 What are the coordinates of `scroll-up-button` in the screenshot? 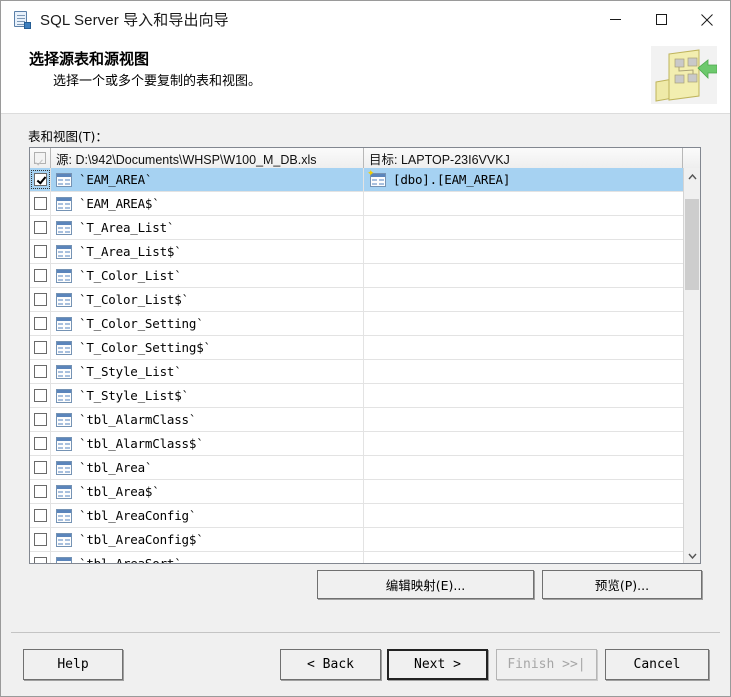 It's located at (692, 176).